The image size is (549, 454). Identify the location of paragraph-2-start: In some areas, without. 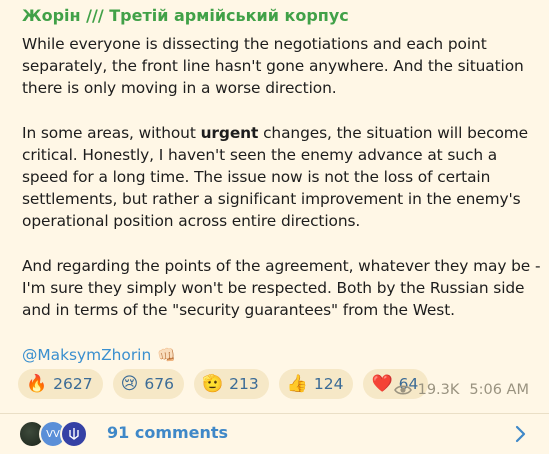
(111, 132).